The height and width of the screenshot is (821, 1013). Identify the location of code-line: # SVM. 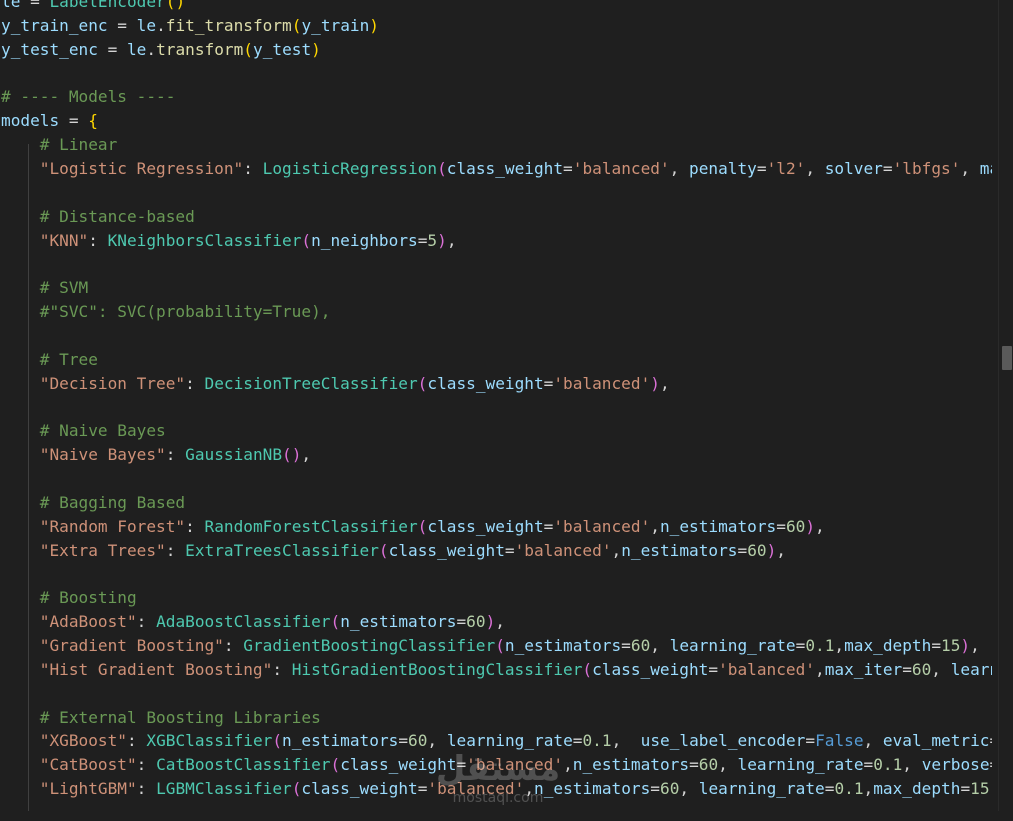
(44, 288).